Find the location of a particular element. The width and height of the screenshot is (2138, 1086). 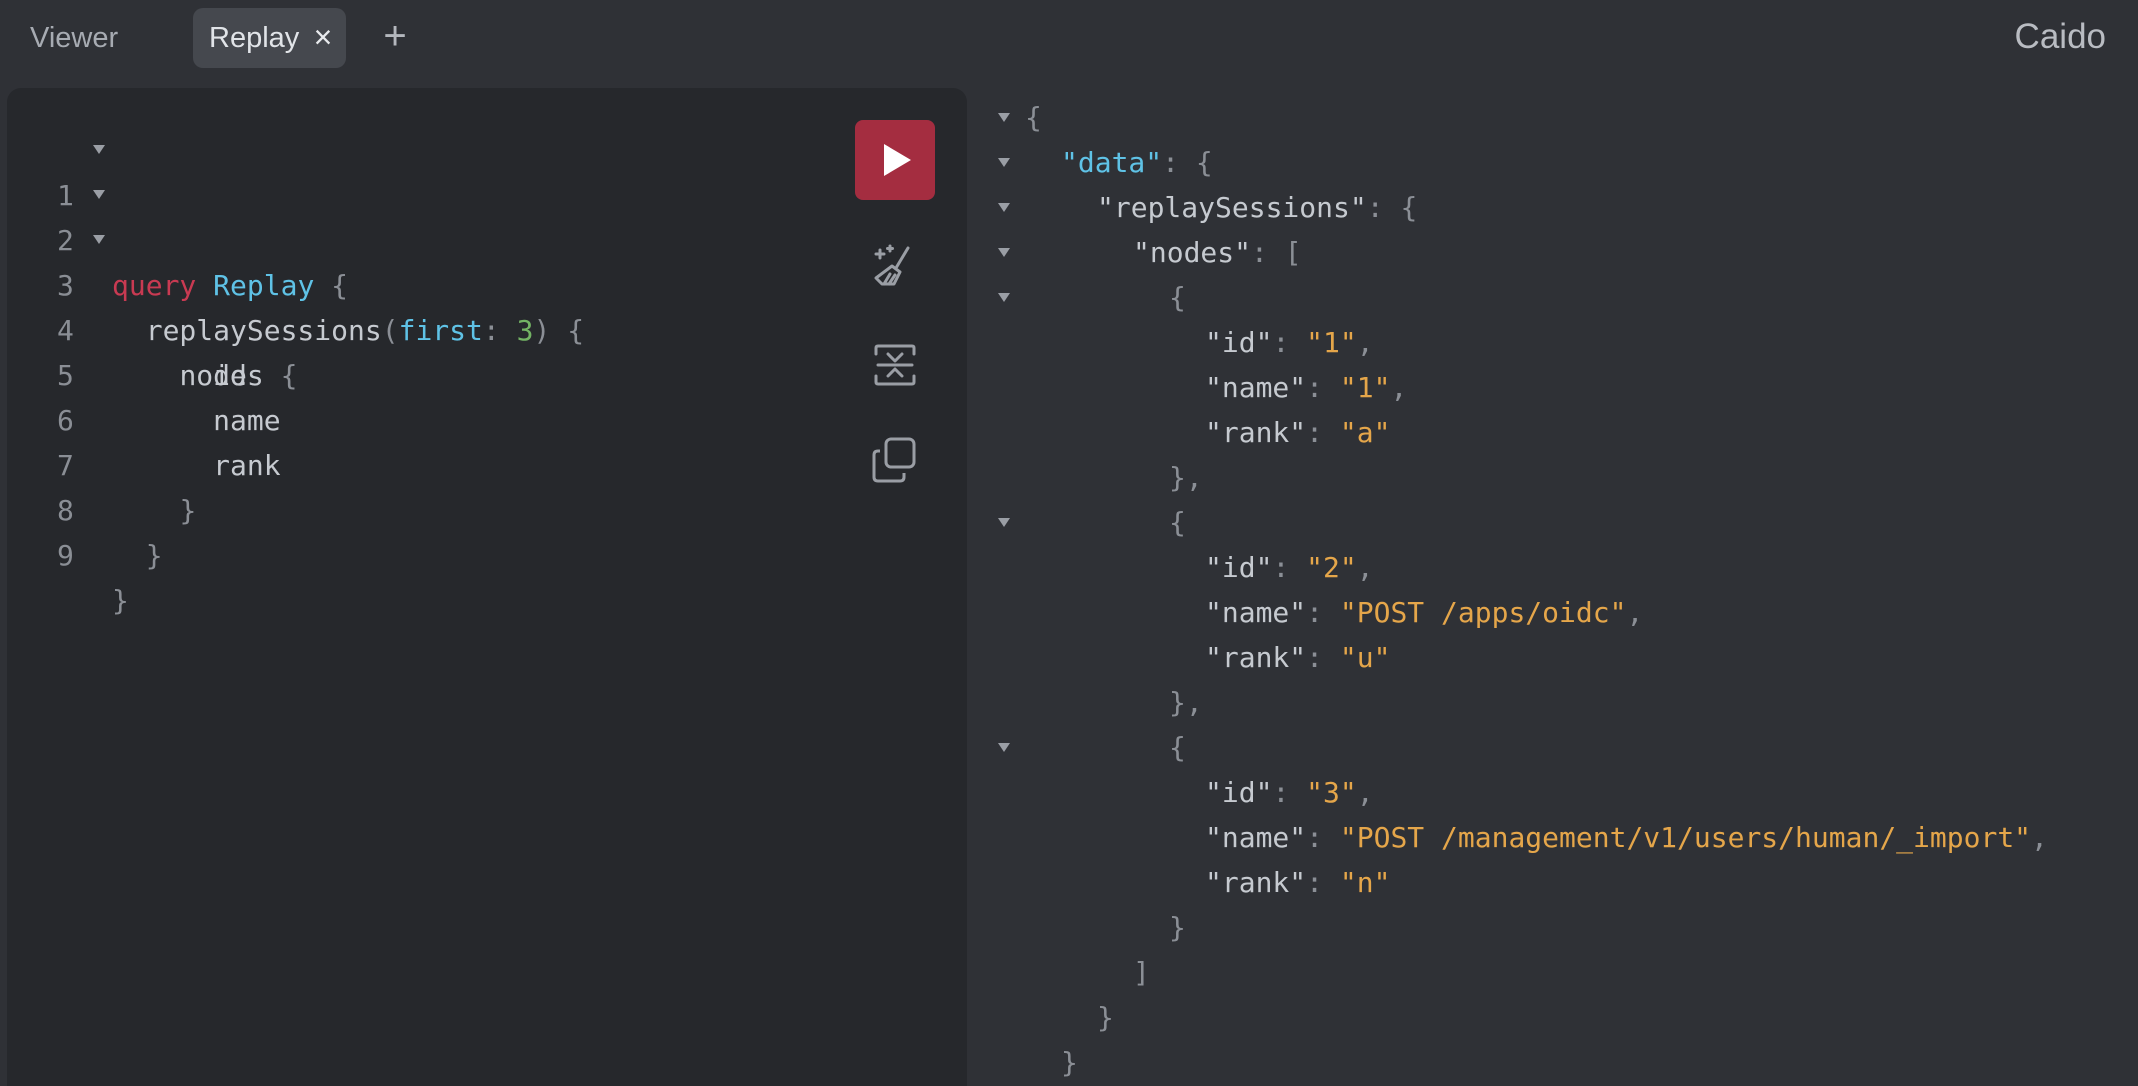

json-line: "rank": "u" is located at coordinates (1297, 657).